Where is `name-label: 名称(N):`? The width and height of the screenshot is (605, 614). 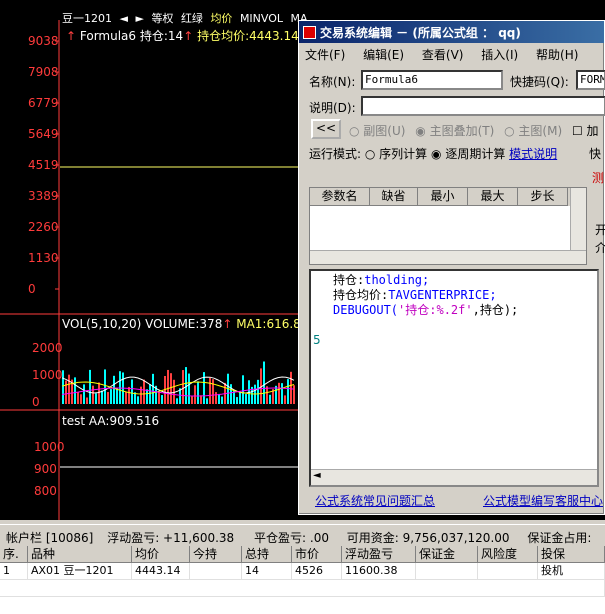 name-label: 名称(N): is located at coordinates (332, 82).